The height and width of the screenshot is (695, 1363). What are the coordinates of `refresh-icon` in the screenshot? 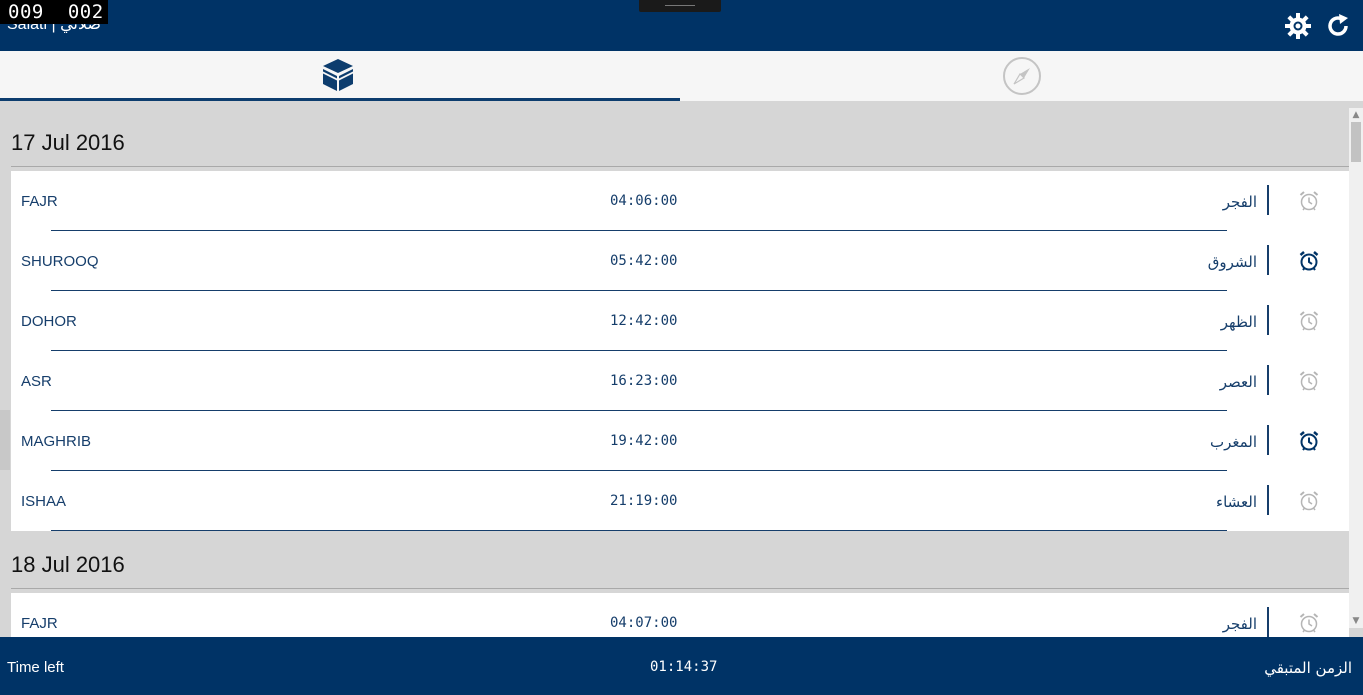 It's located at (1338, 26).